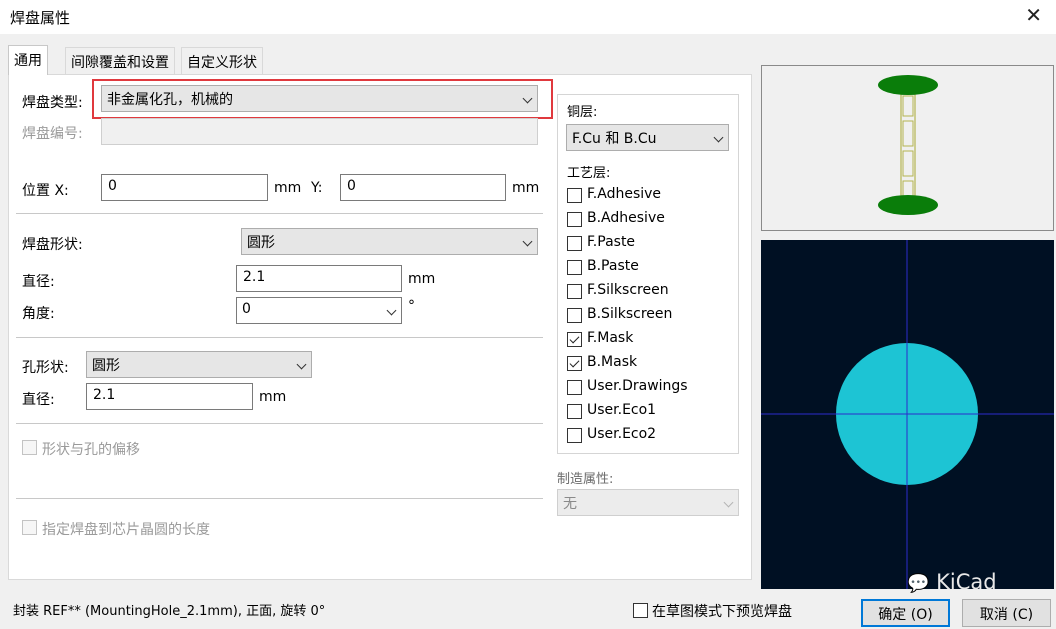 The height and width of the screenshot is (629, 1056). What do you see at coordinates (411, 306) in the screenshot?
I see `angle-unit: °` at bounding box center [411, 306].